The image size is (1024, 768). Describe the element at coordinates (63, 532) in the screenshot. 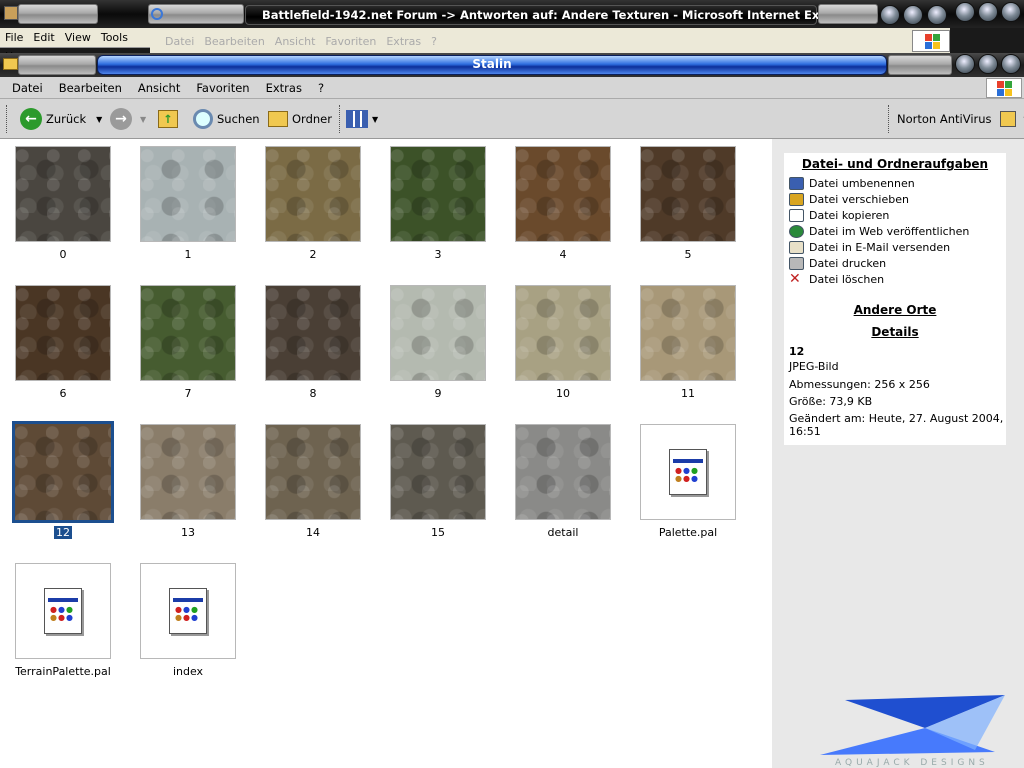

I see `file-name-text: 12` at that location.